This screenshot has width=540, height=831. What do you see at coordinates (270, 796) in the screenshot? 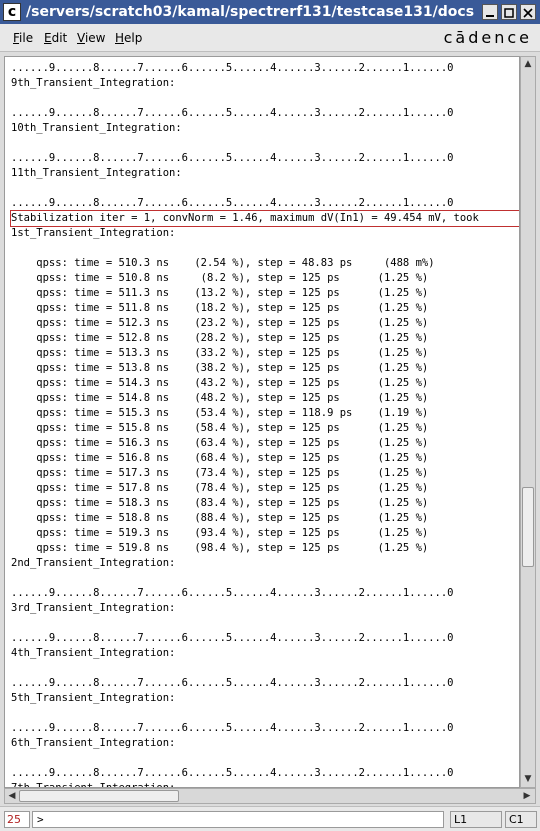
I see `horizontal-scrollbar: ◀ ▶` at bounding box center [270, 796].